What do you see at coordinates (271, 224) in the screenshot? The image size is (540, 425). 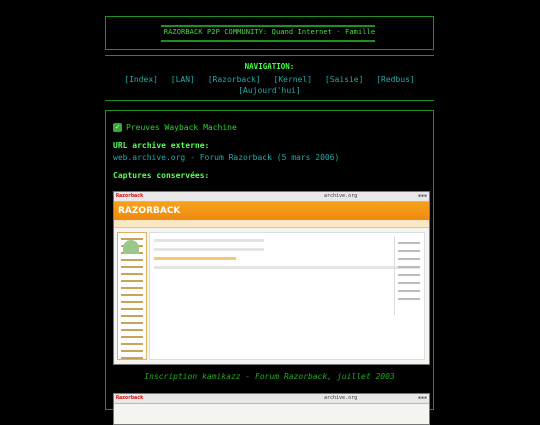 I see `forum-nav-strip` at bounding box center [271, 224].